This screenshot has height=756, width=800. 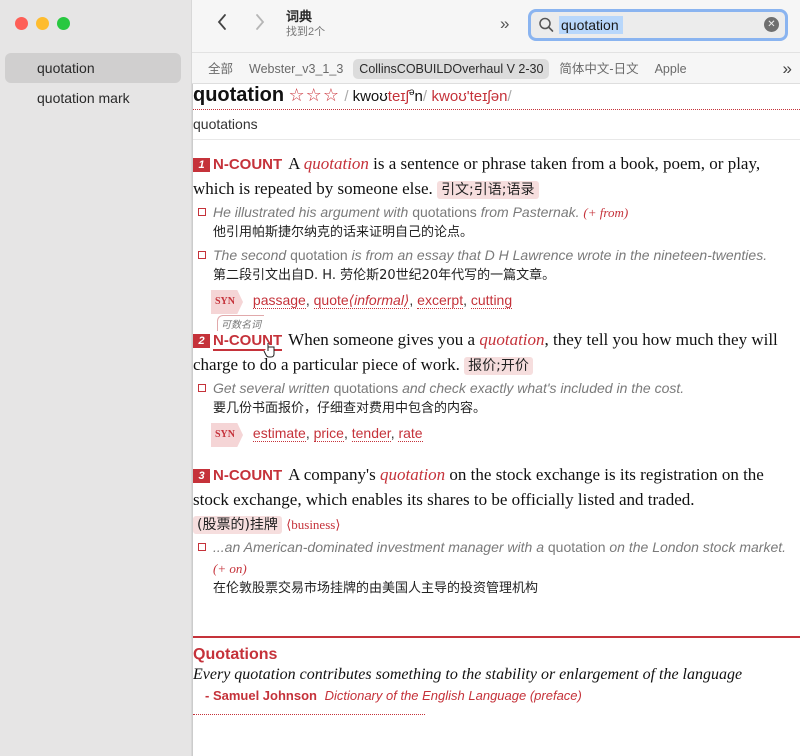 What do you see at coordinates (235, 654) in the screenshot?
I see `quotations-title: Quotations` at bounding box center [235, 654].